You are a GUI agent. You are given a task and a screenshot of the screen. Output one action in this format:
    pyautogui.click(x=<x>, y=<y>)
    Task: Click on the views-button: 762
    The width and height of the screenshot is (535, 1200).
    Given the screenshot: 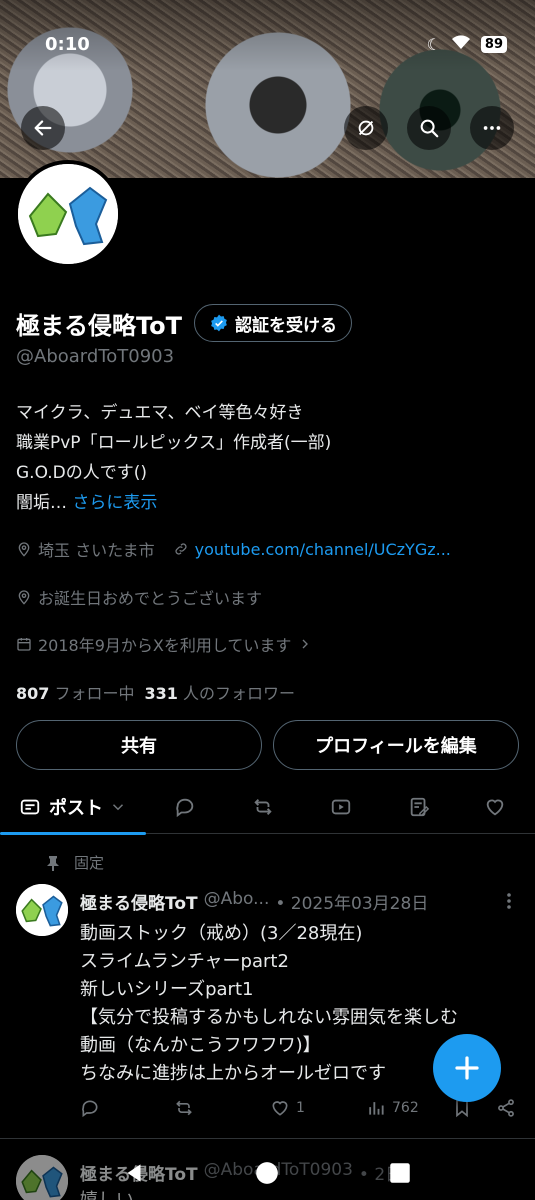 What is the action you would take?
    pyautogui.click(x=392, y=1108)
    